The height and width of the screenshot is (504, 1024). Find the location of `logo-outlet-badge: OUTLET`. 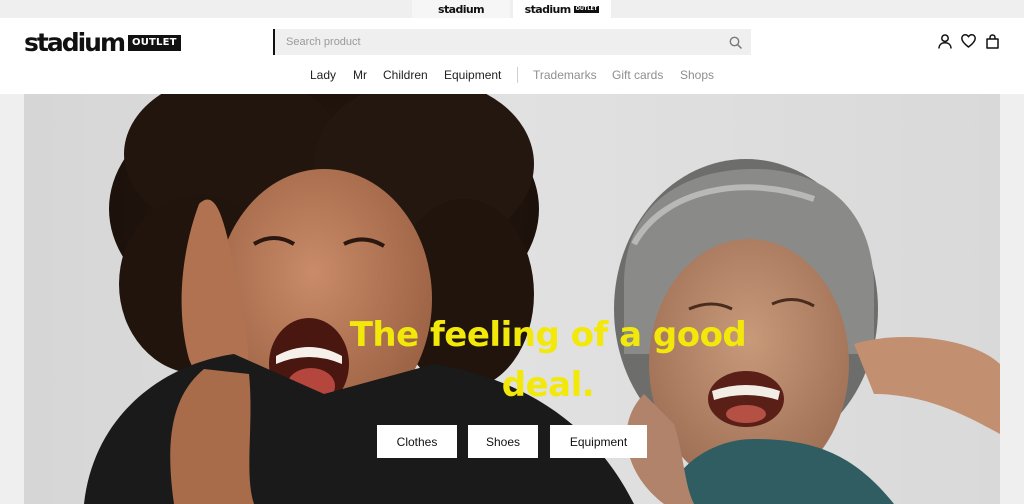

logo-outlet-badge: OUTLET is located at coordinates (154, 42).